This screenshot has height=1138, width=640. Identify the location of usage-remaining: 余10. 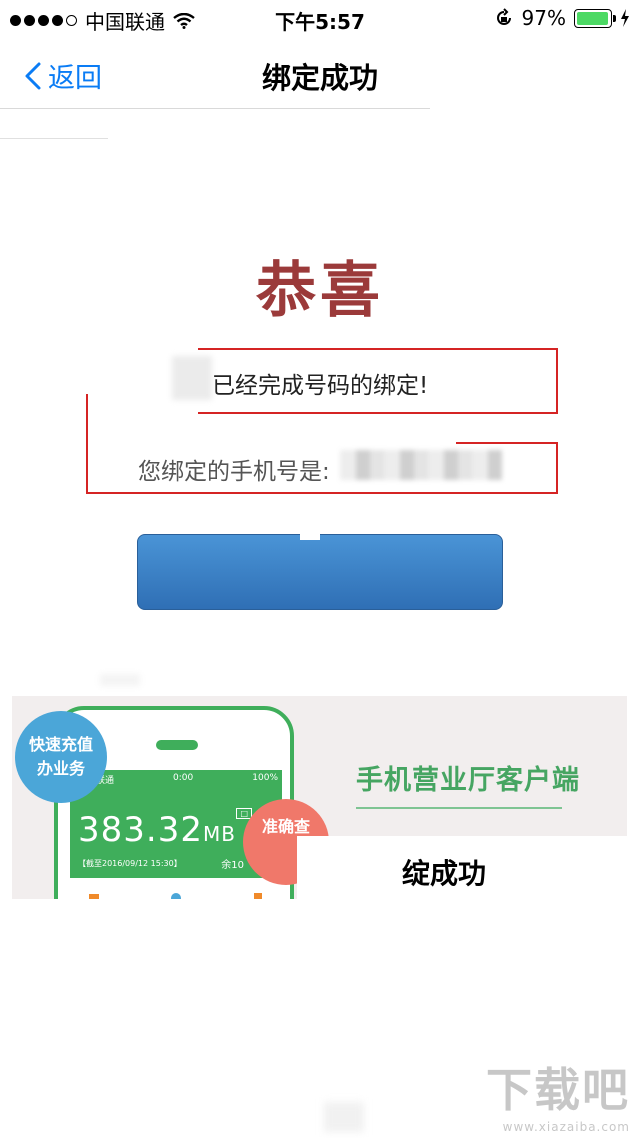
(232, 865).